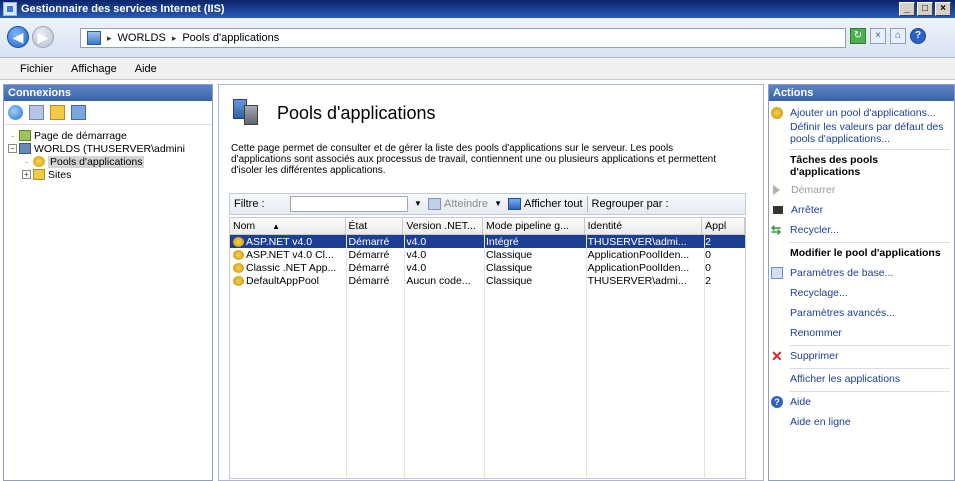  I want to click on expand-icon: +, so click(26, 174).